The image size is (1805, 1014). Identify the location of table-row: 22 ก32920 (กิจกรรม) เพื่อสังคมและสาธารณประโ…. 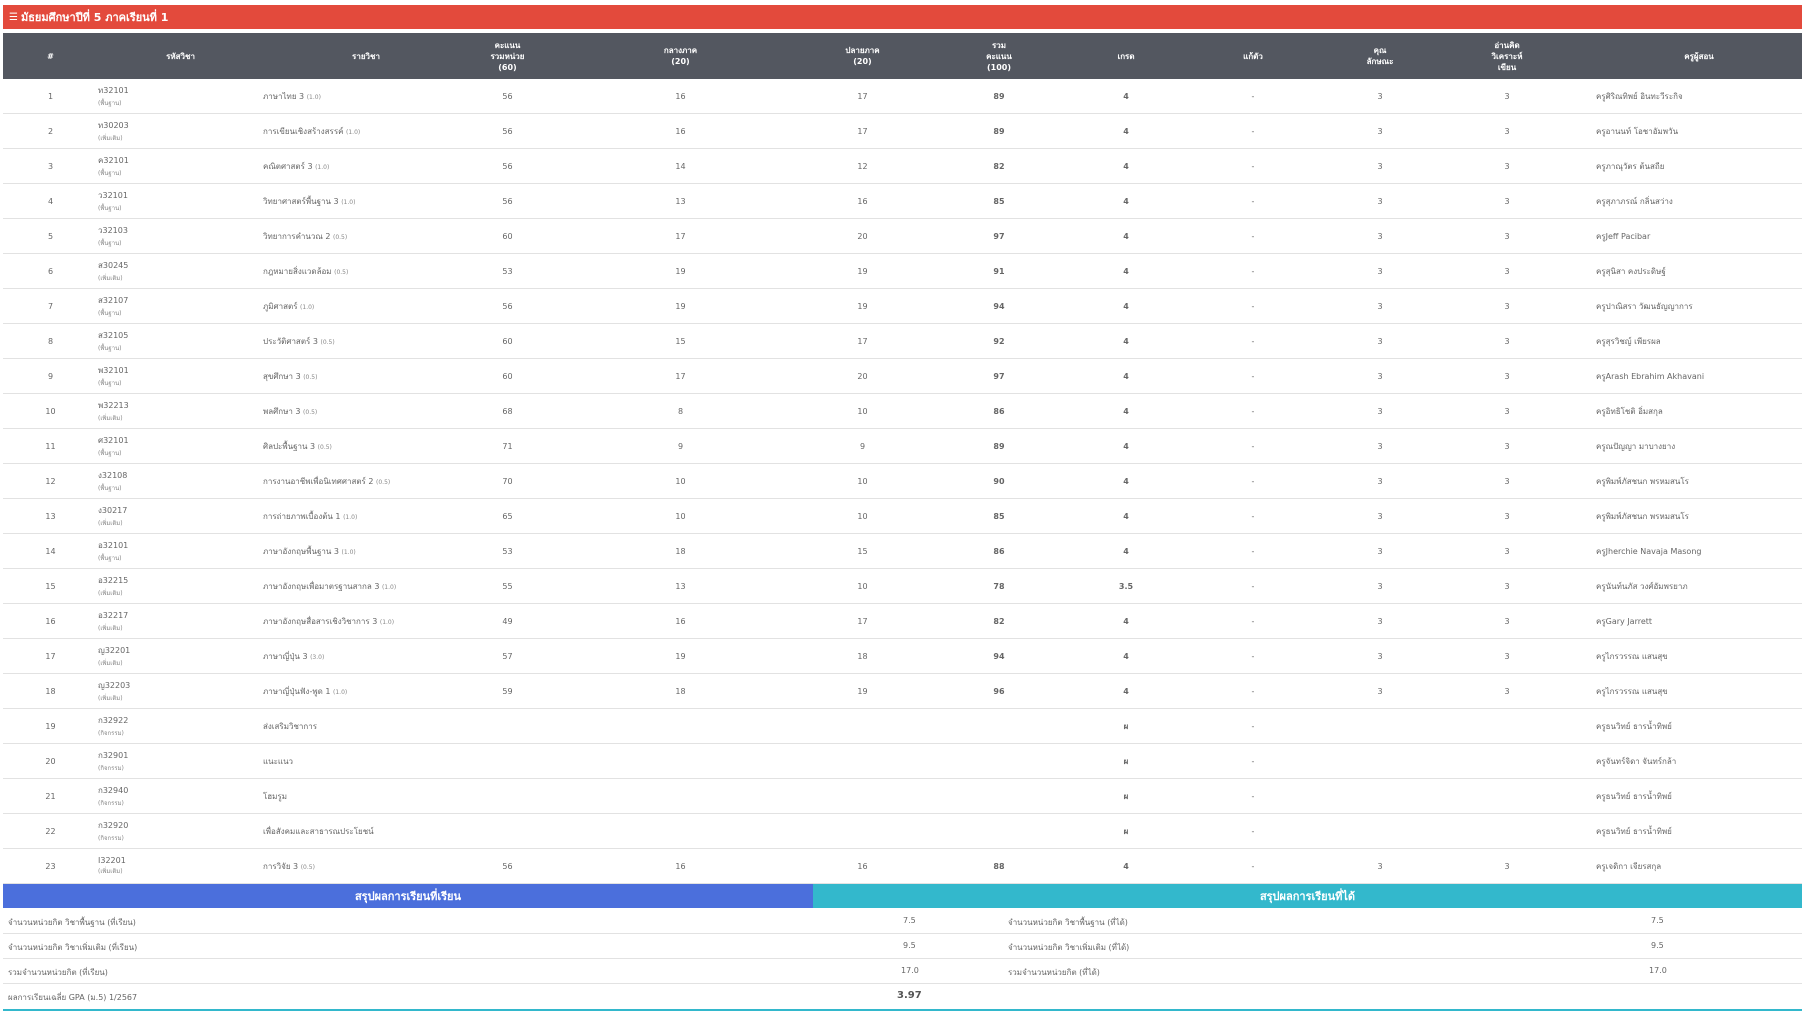
(902, 831).